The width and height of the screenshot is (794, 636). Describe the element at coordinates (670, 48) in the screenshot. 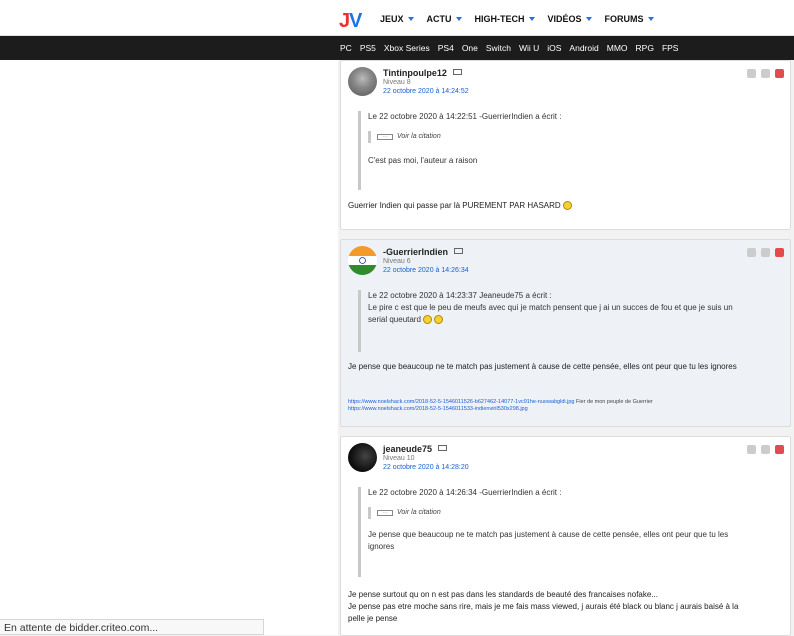

I see `platform-fps: FPS` at that location.